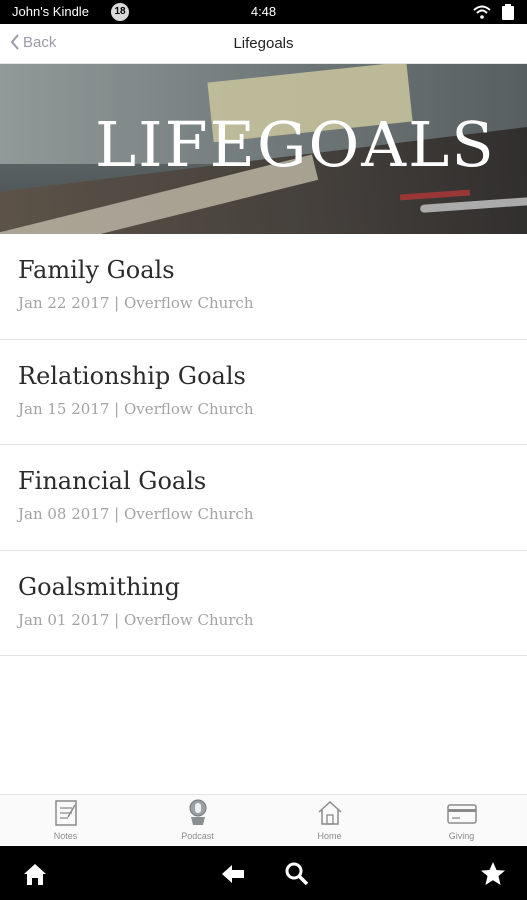 The width and height of the screenshot is (527, 900). What do you see at coordinates (136, 303) in the screenshot?
I see `item-subtitle: Jan 22 2017 | Overflow Church` at bounding box center [136, 303].